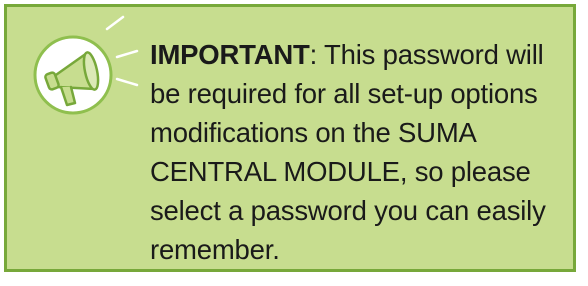 This screenshot has width=588, height=286. Describe the element at coordinates (83, 70) in the screenshot. I see `megaphone-icon` at that location.